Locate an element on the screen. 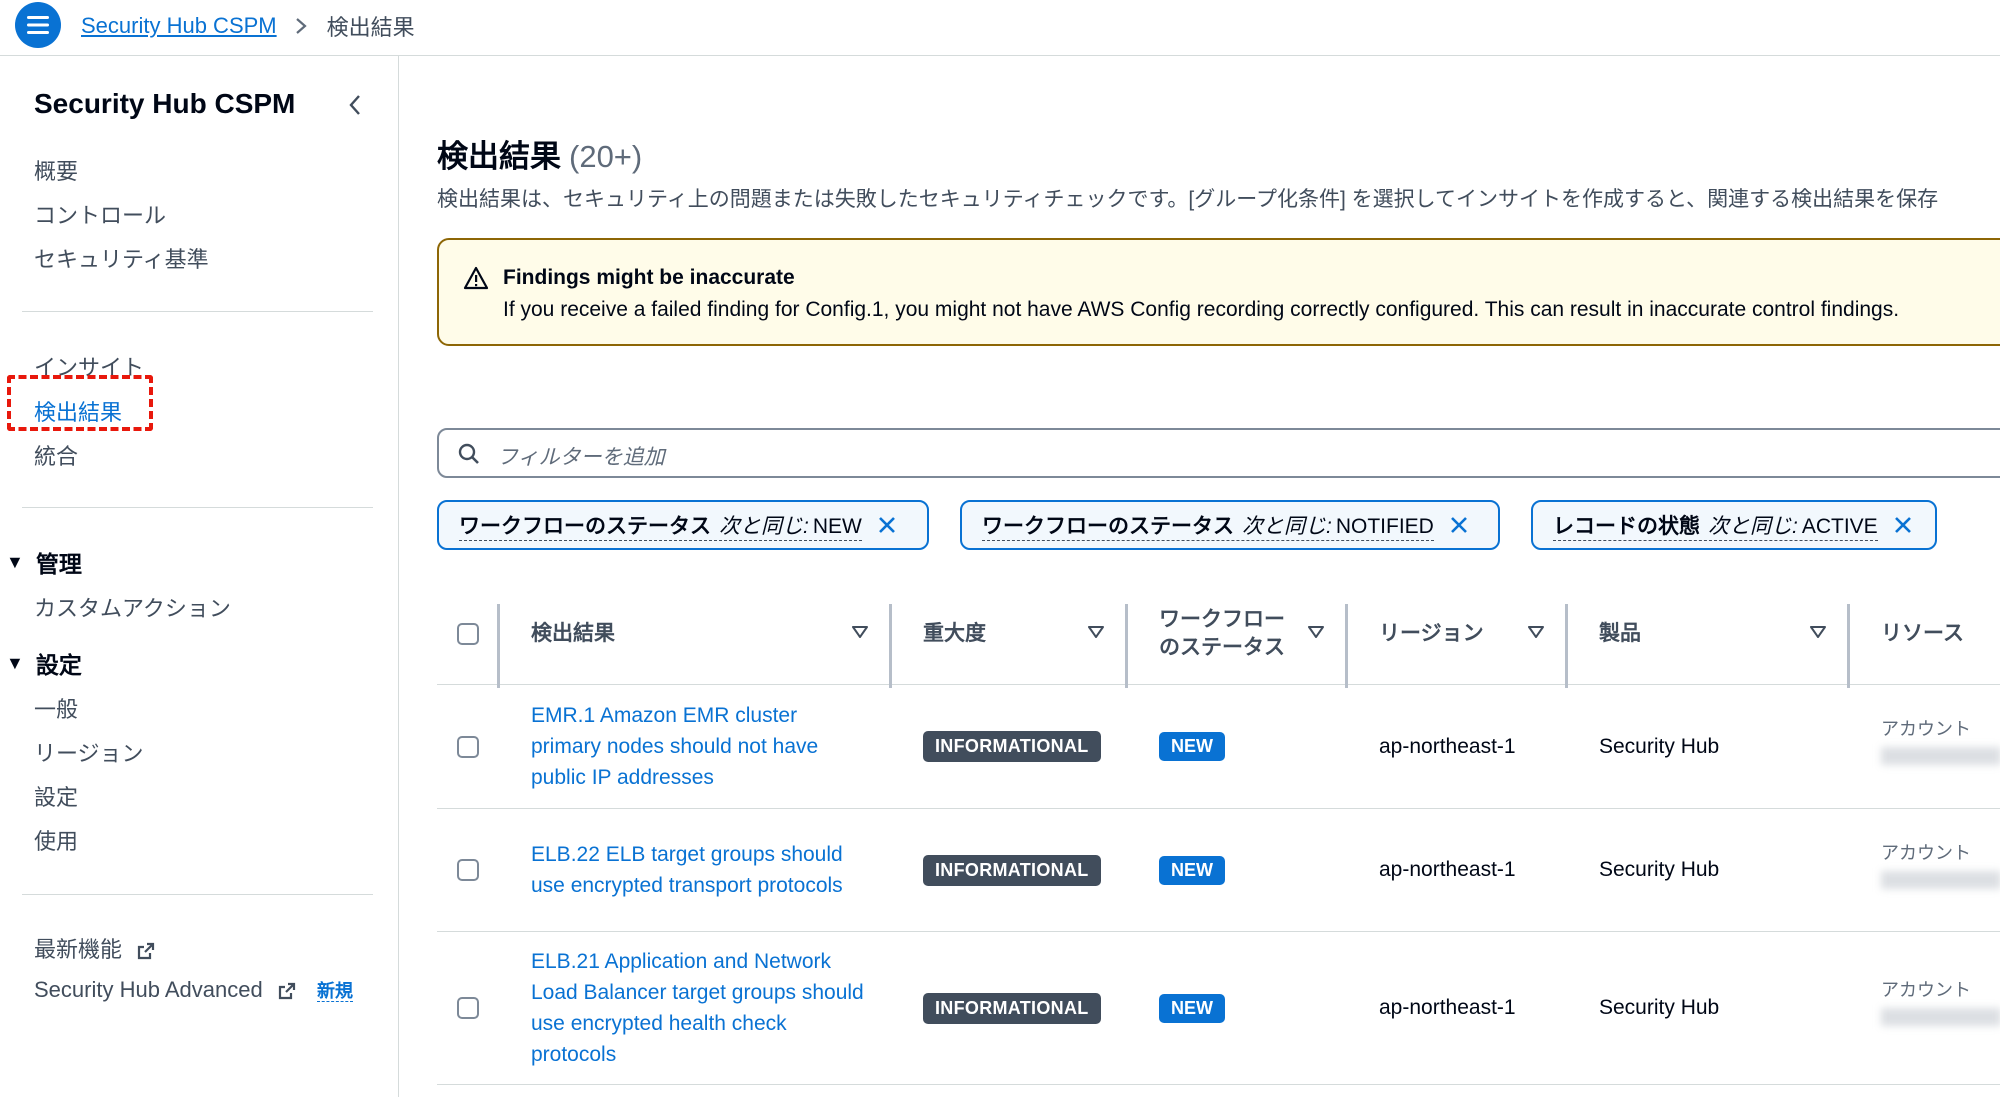 The width and height of the screenshot is (2000, 1097). column-header-finding: 検出結果 is located at coordinates (573, 634).